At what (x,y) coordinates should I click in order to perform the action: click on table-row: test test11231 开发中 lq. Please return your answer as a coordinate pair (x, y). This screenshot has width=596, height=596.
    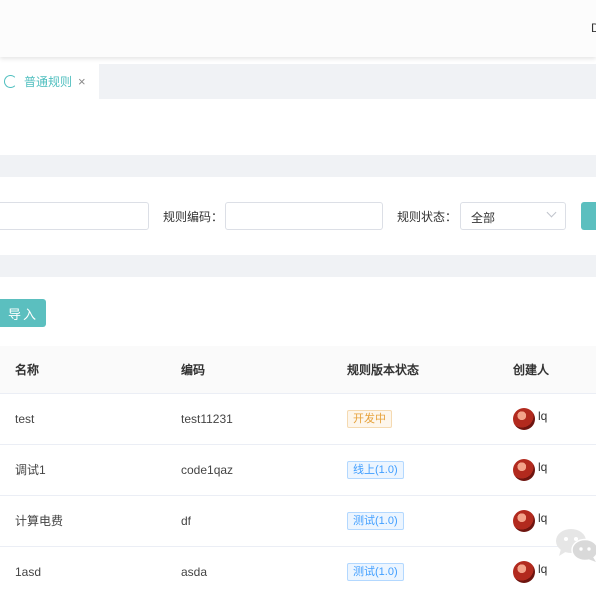
    Looking at the image, I should click on (298, 419).